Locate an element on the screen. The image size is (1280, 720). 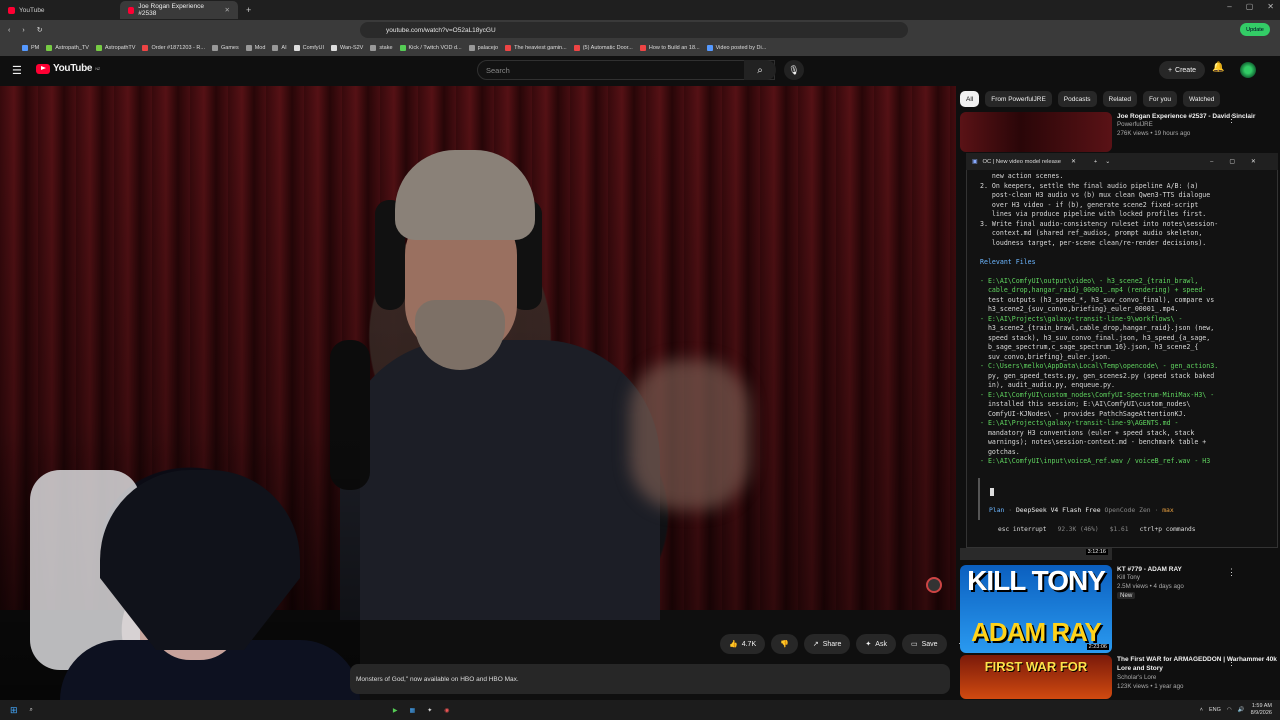
wifi-icon: ◠ is located at coordinates (1229, 710).